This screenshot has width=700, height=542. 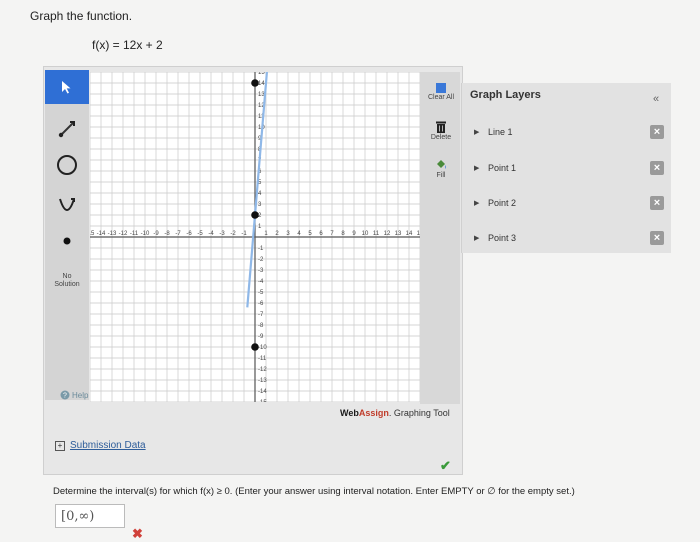 I want to click on x-tick-label: 10, so click(x=365, y=234).